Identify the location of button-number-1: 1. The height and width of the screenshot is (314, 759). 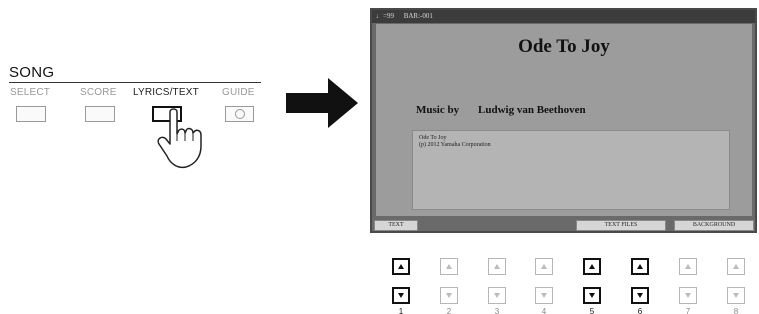
(401, 310).